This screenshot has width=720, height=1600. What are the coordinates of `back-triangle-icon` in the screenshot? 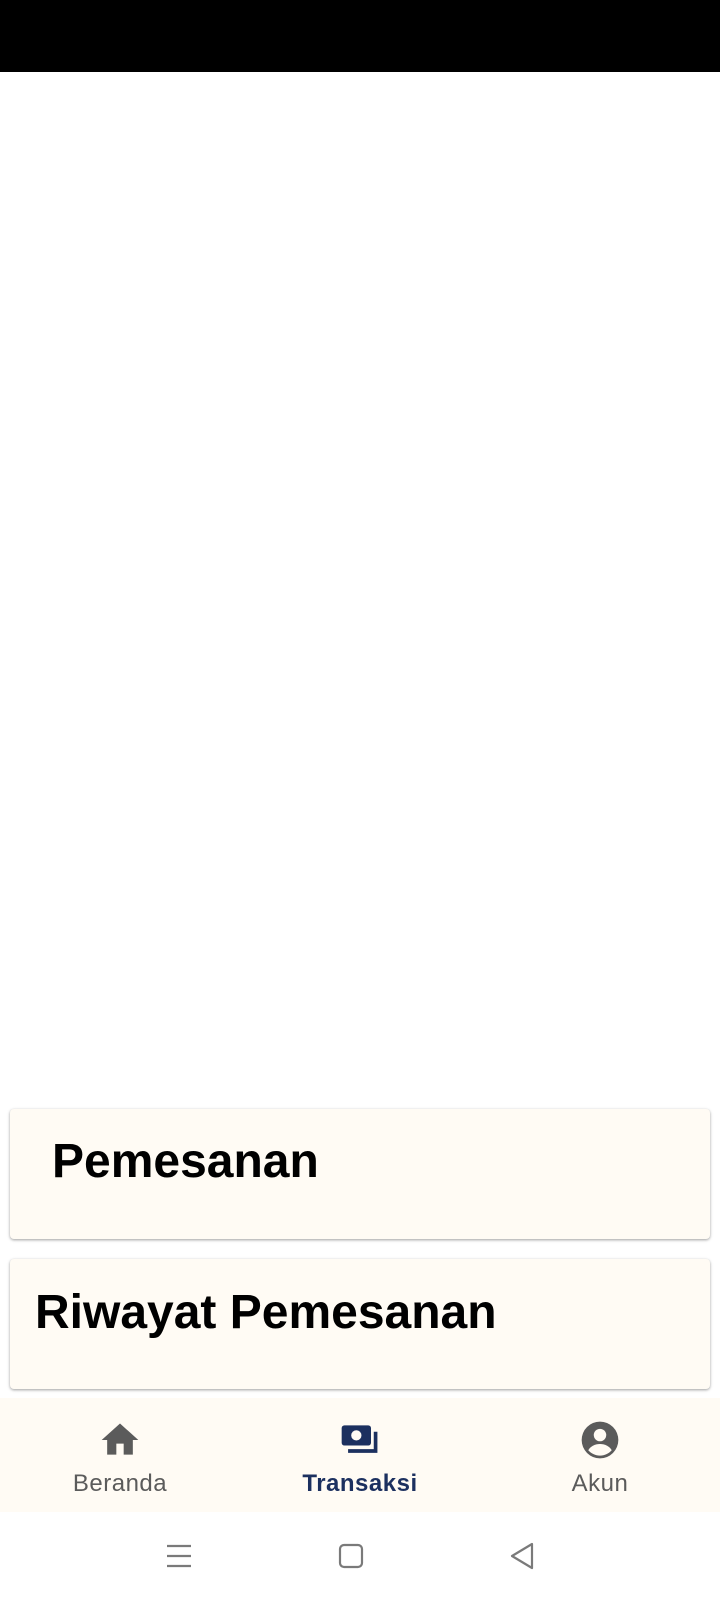 It's located at (523, 1556).